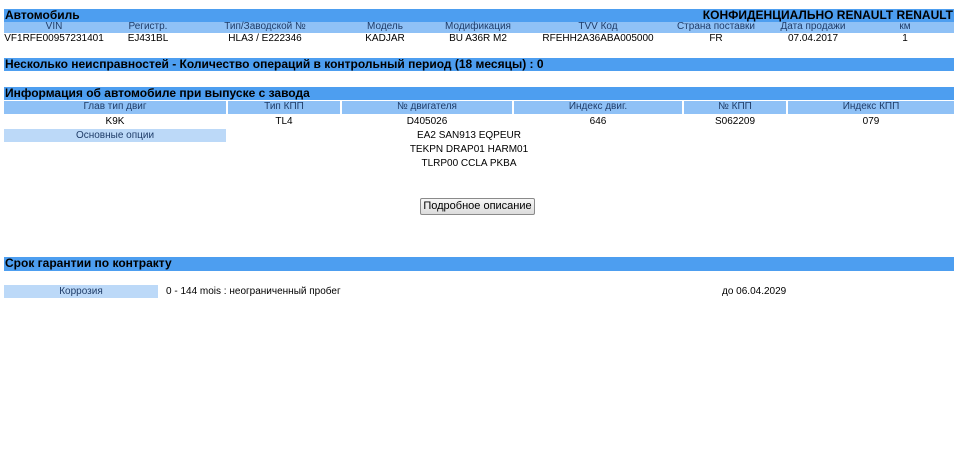 This screenshot has width=960, height=472. What do you see at coordinates (115, 106) in the screenshot?
I see `col-engine-type: Глав тип двиг` at bounding box center [115, 106].